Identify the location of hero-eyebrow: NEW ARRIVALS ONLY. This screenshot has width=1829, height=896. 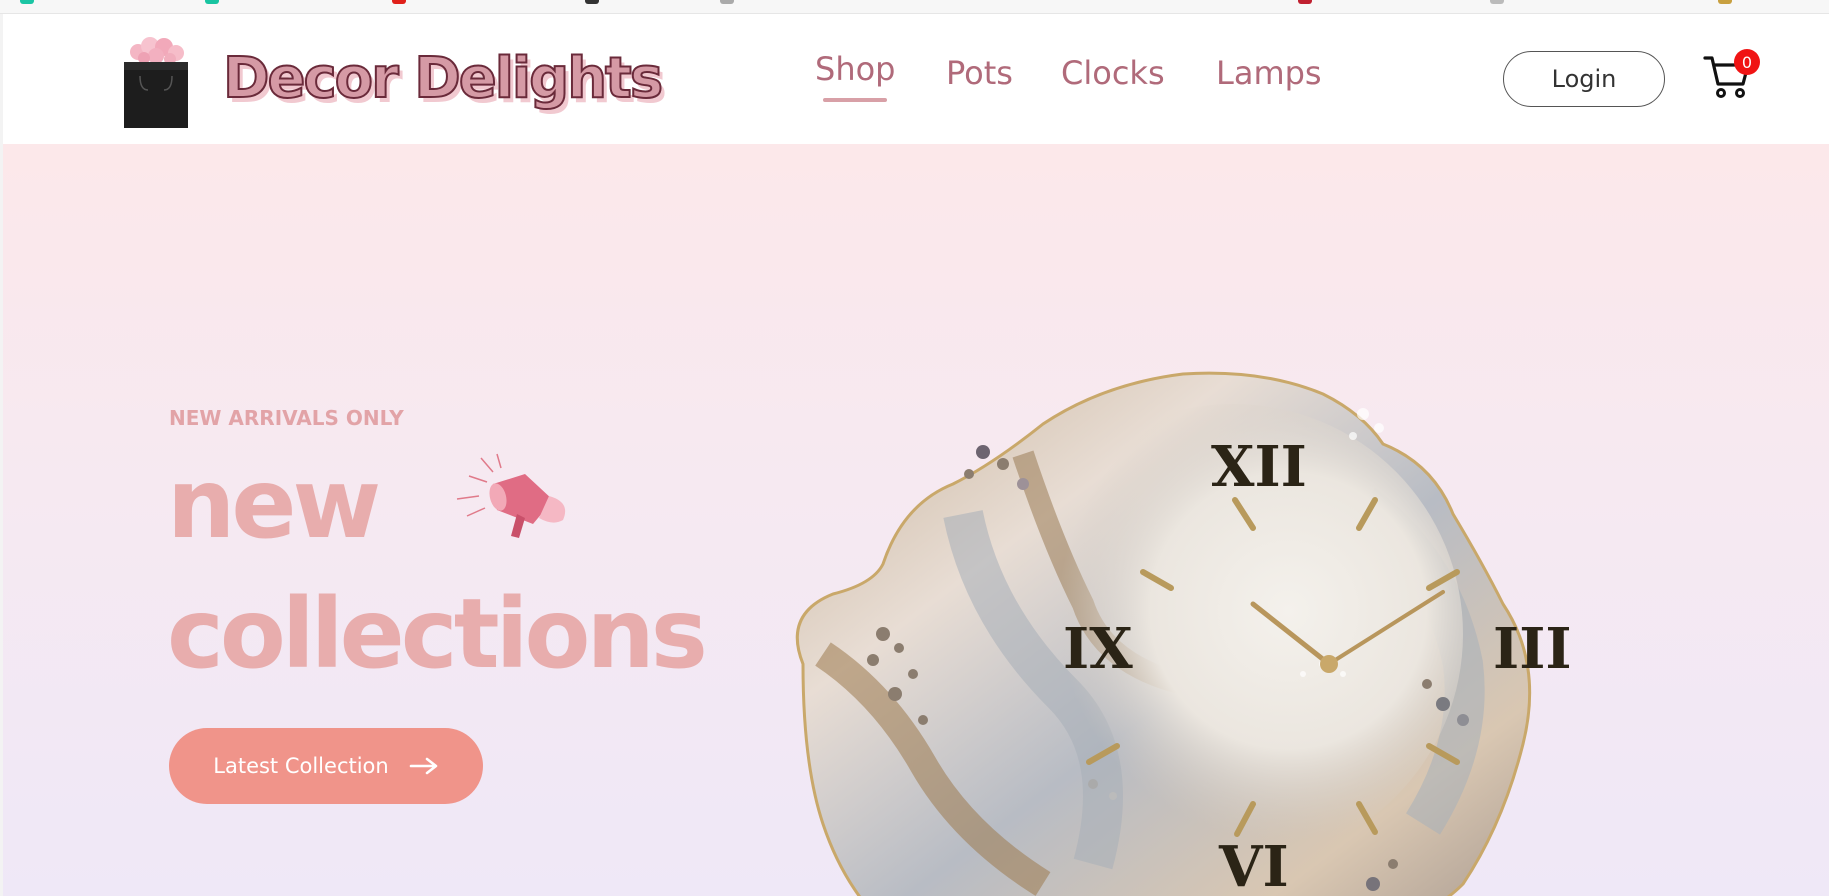
(286, 418).